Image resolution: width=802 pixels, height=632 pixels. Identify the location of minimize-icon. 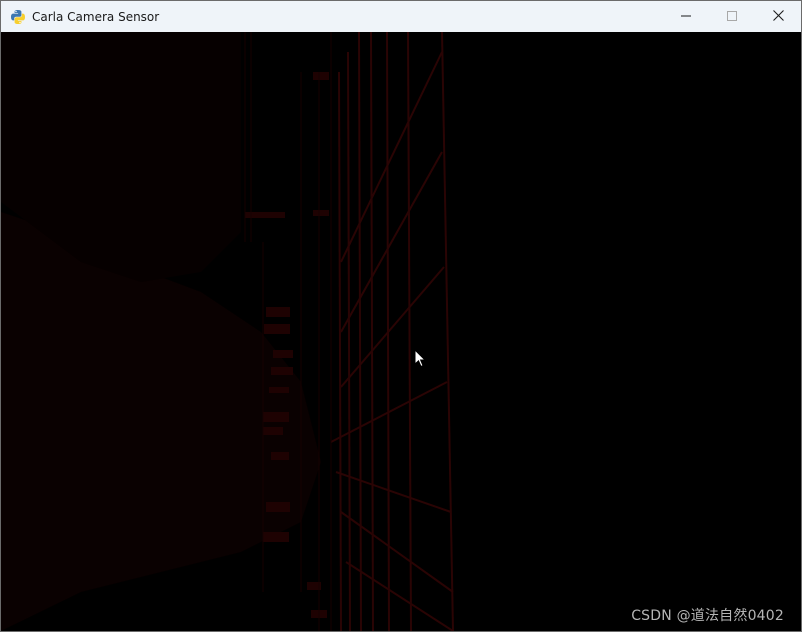
(686, 17).